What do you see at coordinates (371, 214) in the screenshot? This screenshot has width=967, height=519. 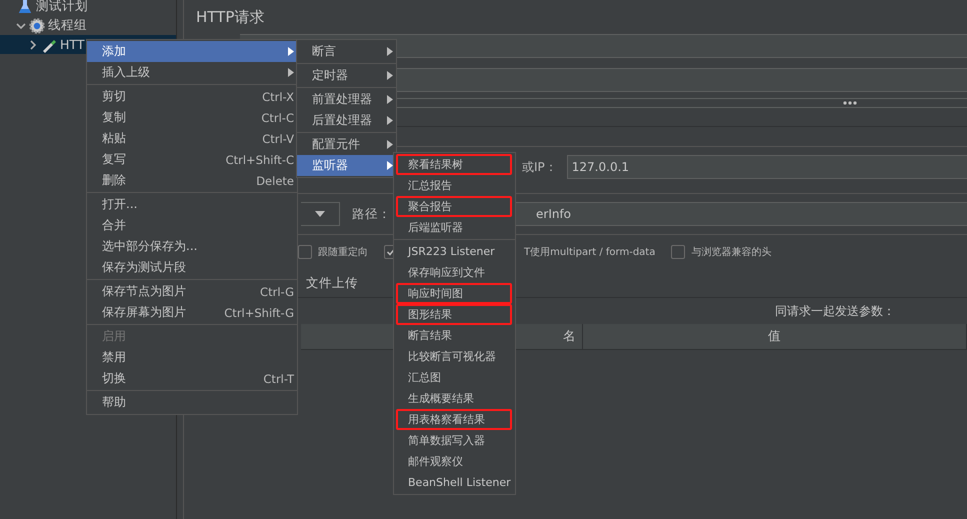 I see `path-label: 路径：` at bounding box center [371, 214].